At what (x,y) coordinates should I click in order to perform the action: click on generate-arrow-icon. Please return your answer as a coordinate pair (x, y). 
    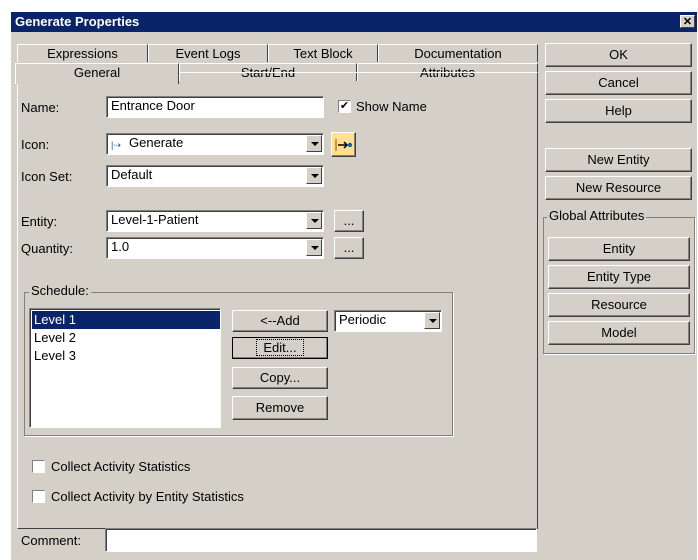
    Looking at the image, I should click on (344, 145).